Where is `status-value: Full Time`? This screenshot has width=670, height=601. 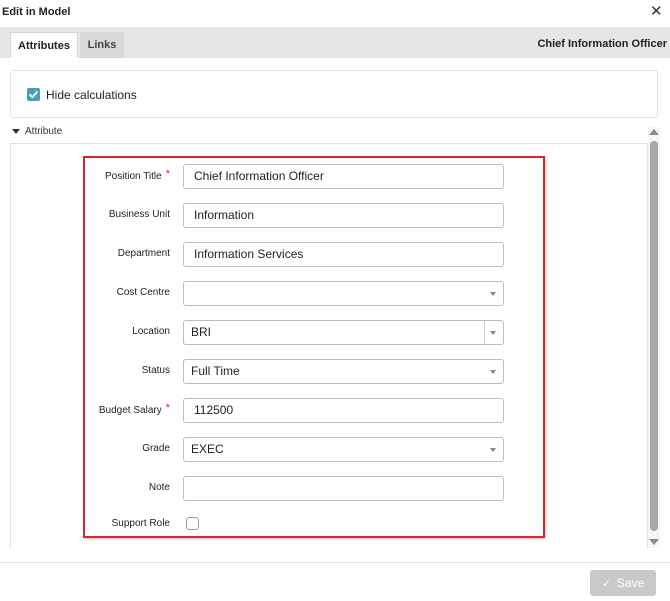
status-value: Full Time is located at coordinates (215, 371).